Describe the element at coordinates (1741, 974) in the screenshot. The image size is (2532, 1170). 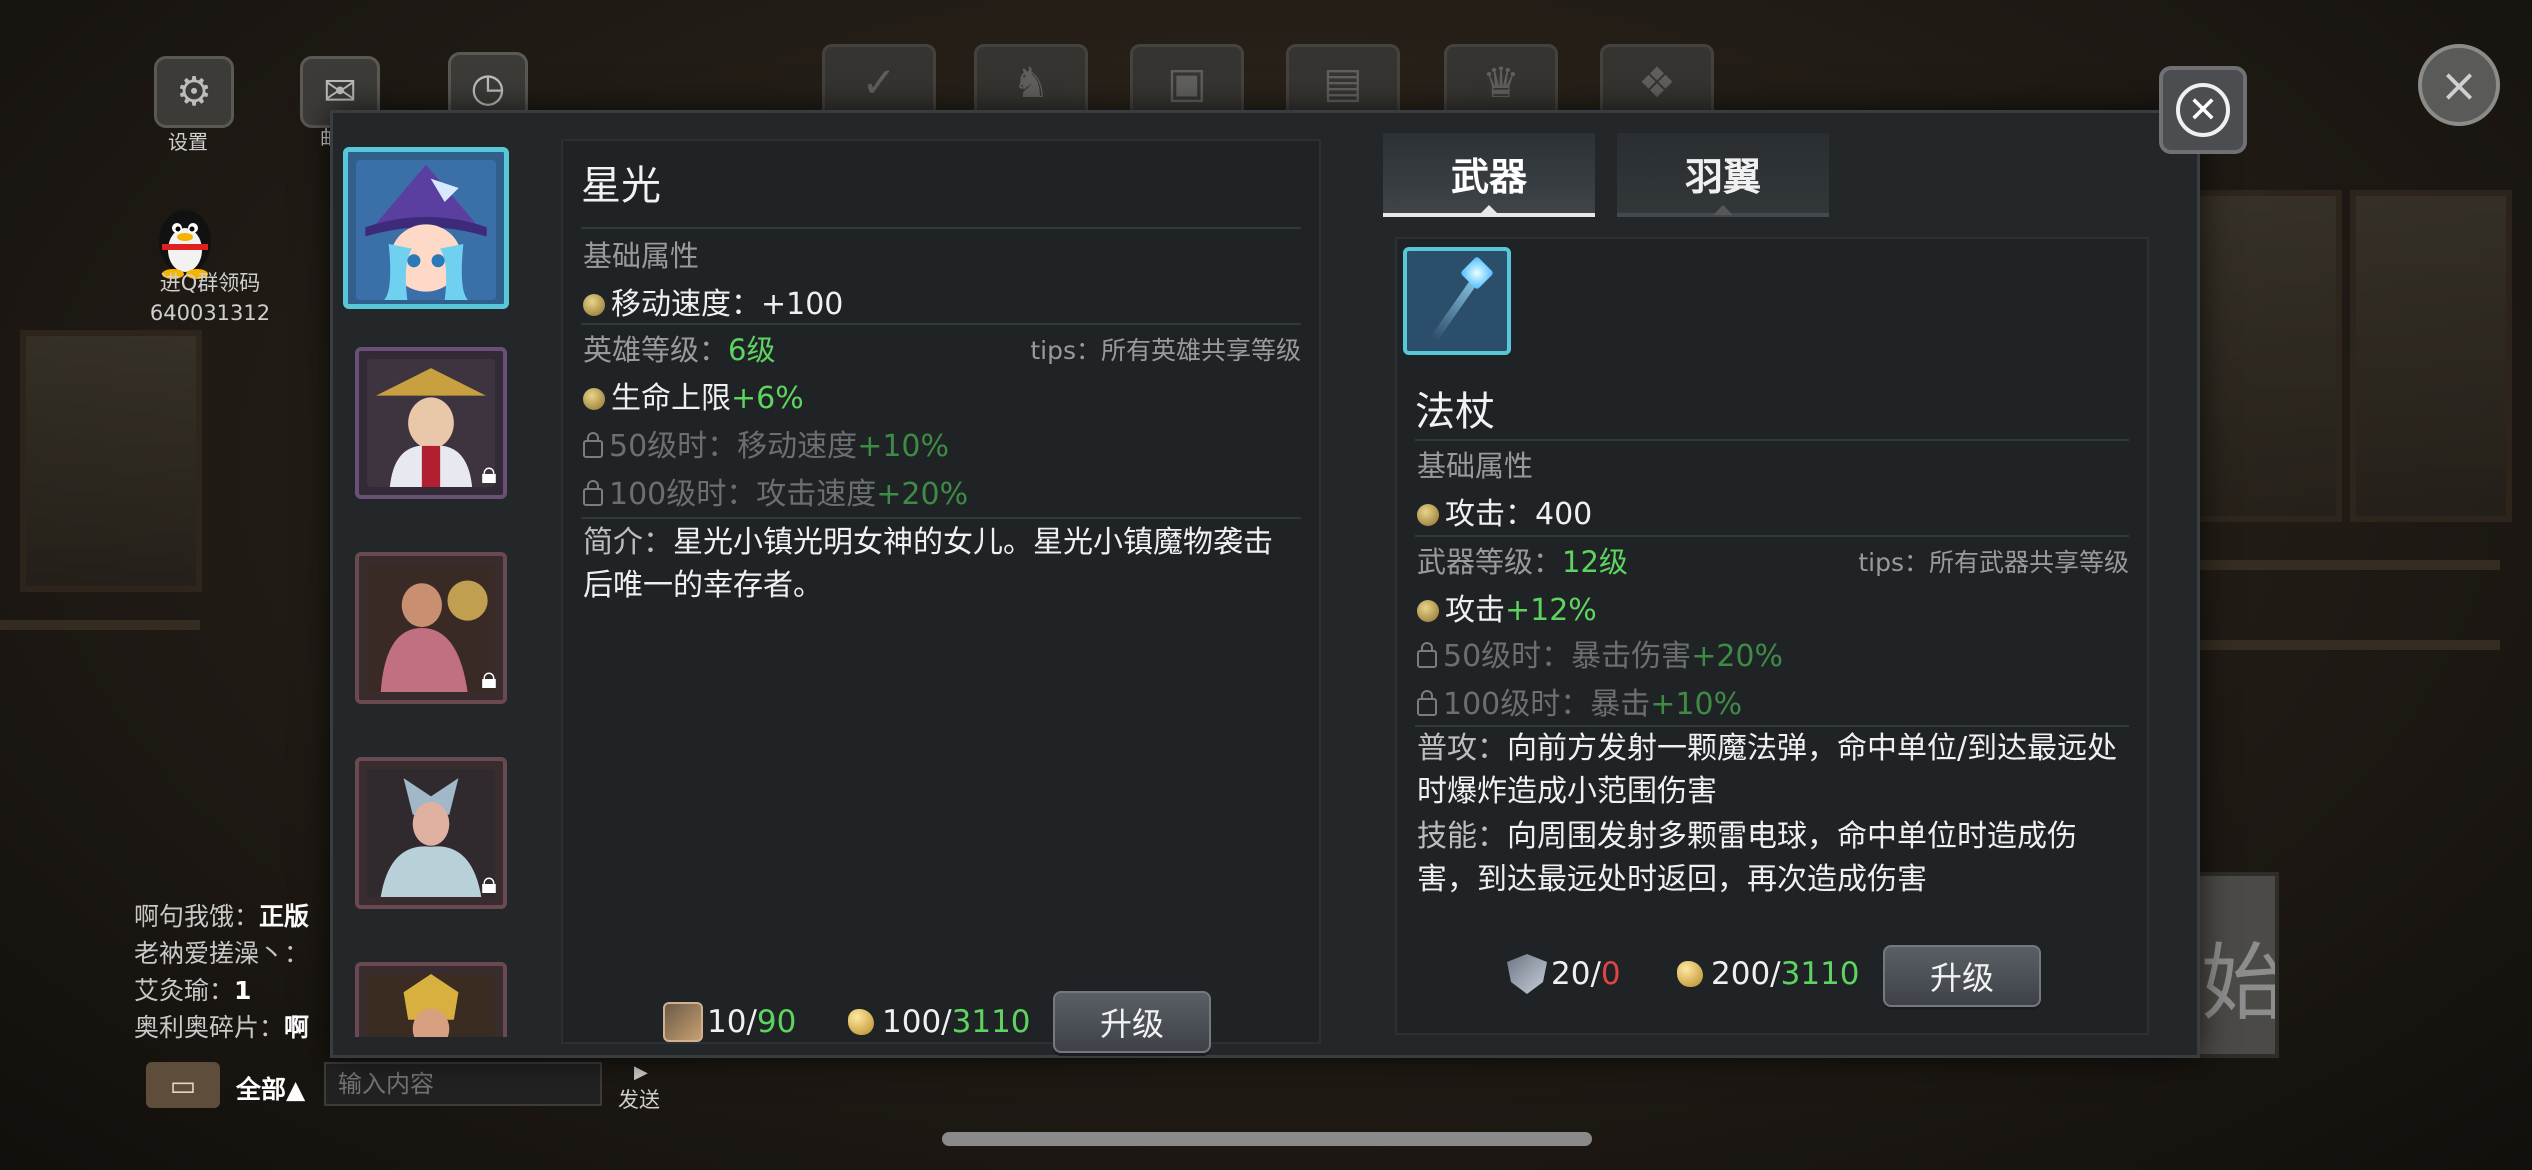
I see `weapon-ore-have: 200` at that location.